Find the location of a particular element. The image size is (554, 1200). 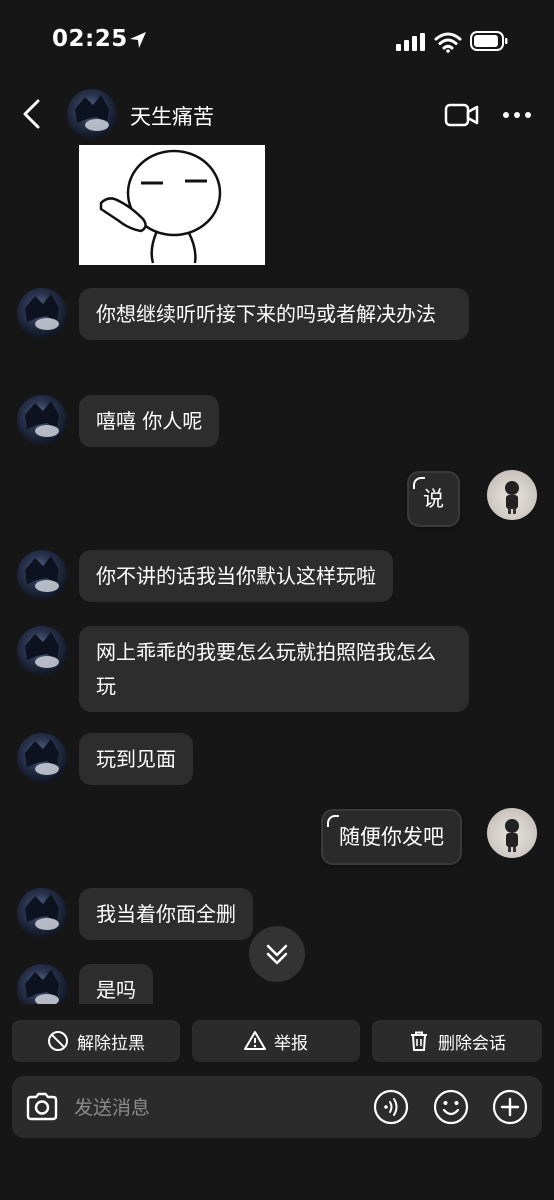

battery-icon is located at coordinates (489, 41).